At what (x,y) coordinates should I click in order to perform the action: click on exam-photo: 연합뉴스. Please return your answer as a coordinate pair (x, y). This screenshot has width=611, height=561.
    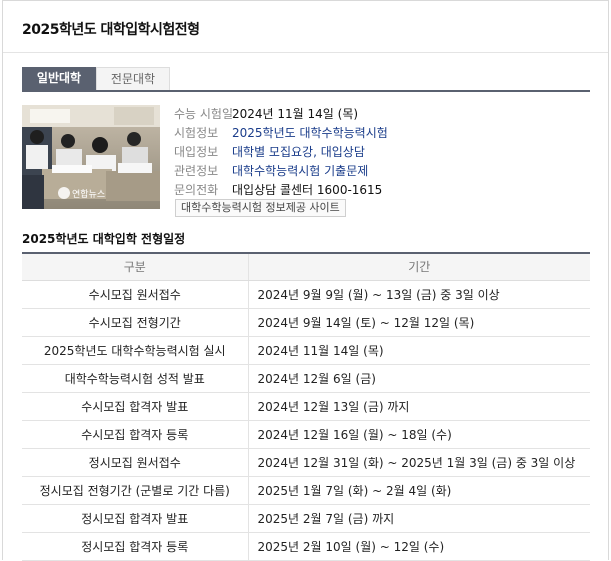
    Looking at the image, I should click on (91, 157).